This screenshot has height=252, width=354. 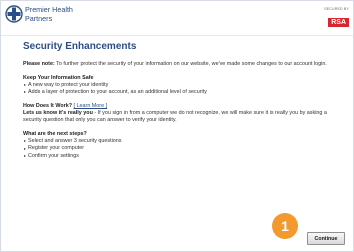 What do you see at coordinates (55, 133) in the screenshot?
I see `next-steps-heading: What are the next steps?` at bounding box center [55, 133].